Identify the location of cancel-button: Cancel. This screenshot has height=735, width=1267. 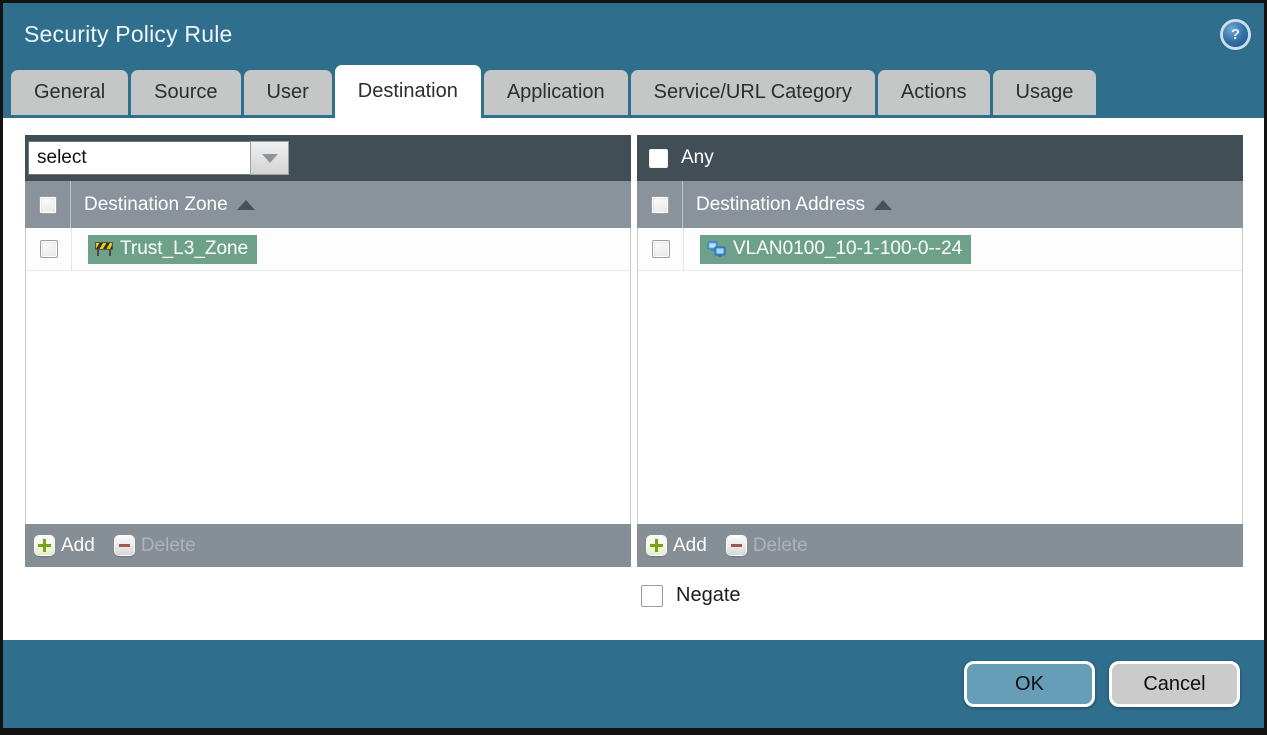
(1174, 684).